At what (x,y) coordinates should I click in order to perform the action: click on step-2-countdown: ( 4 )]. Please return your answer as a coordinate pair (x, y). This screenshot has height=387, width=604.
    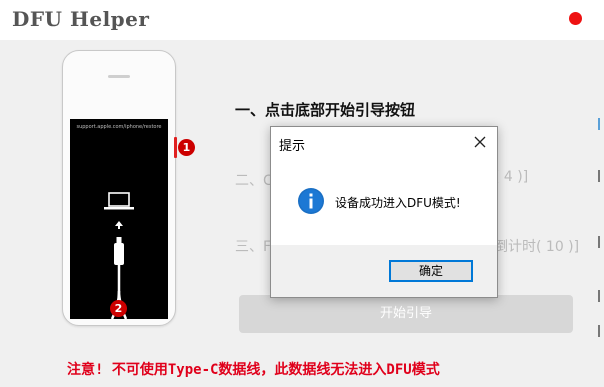
    Looking at the image, I should click on (511, 177).